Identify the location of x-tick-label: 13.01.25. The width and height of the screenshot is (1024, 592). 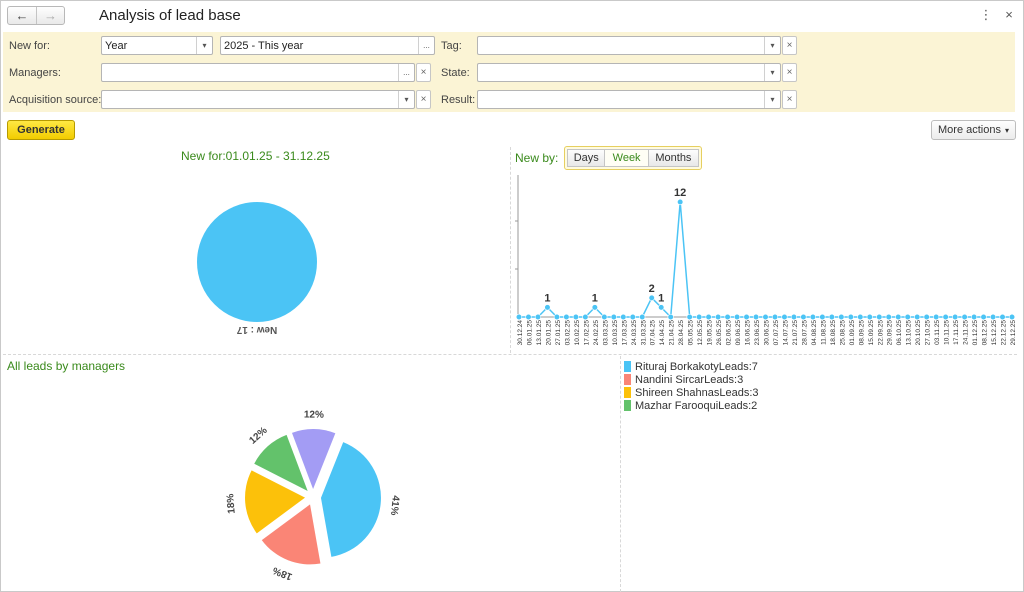
(539, 333).